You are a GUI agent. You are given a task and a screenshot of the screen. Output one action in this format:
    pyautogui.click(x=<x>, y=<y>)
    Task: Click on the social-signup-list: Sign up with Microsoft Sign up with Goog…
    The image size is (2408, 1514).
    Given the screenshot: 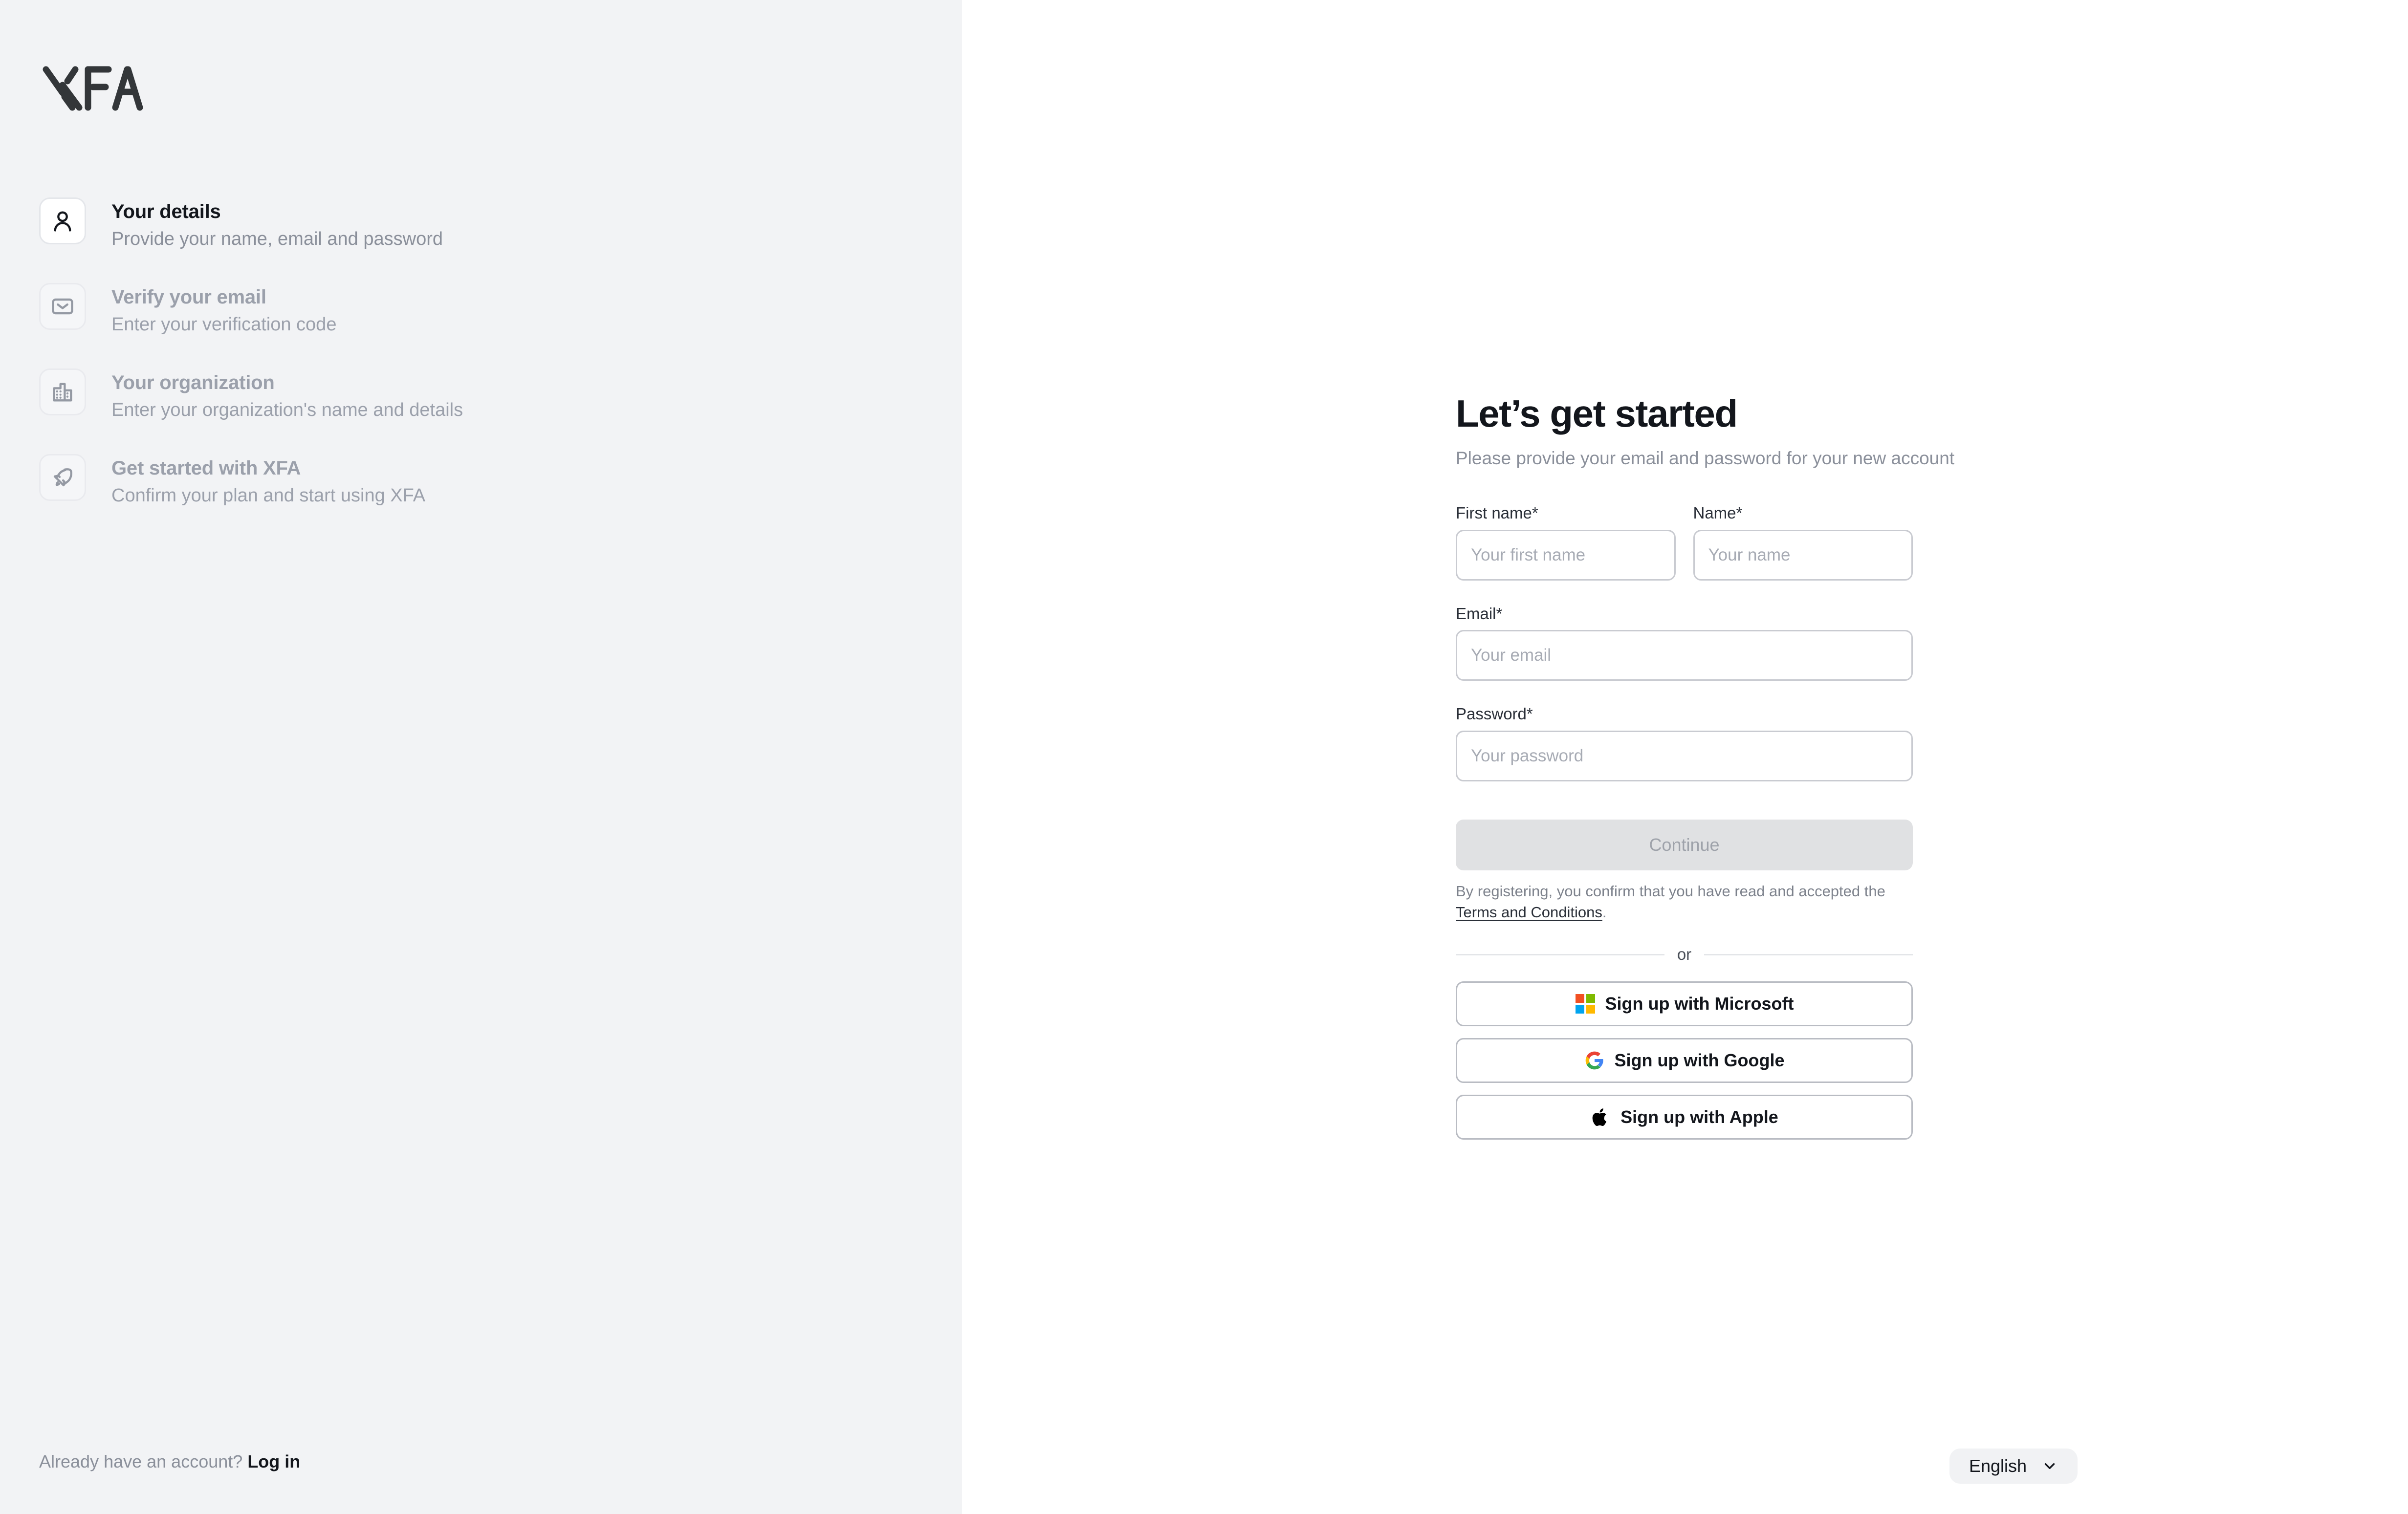 What is the action you would take?
    pyautogui.click(x=1684, y=1060)
    